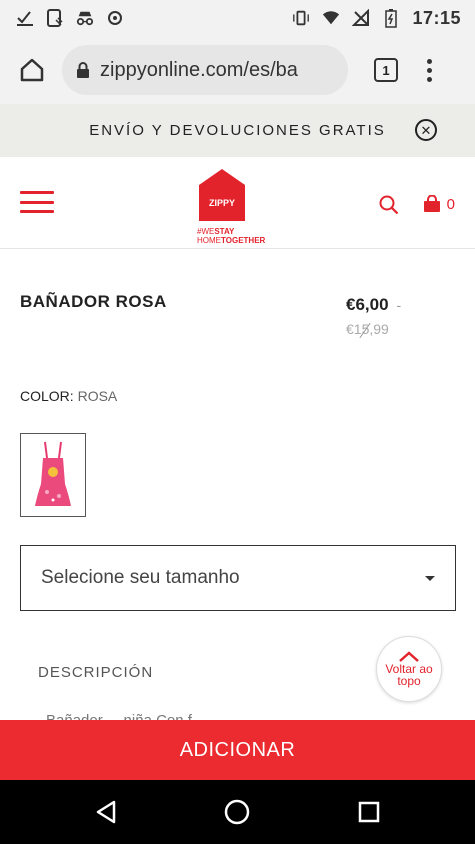 This screenshot has height=844, width=475. I want to click on promo-text: ENVÍO Y DEVOLUCIONES GRATIS, so click(237, 130).